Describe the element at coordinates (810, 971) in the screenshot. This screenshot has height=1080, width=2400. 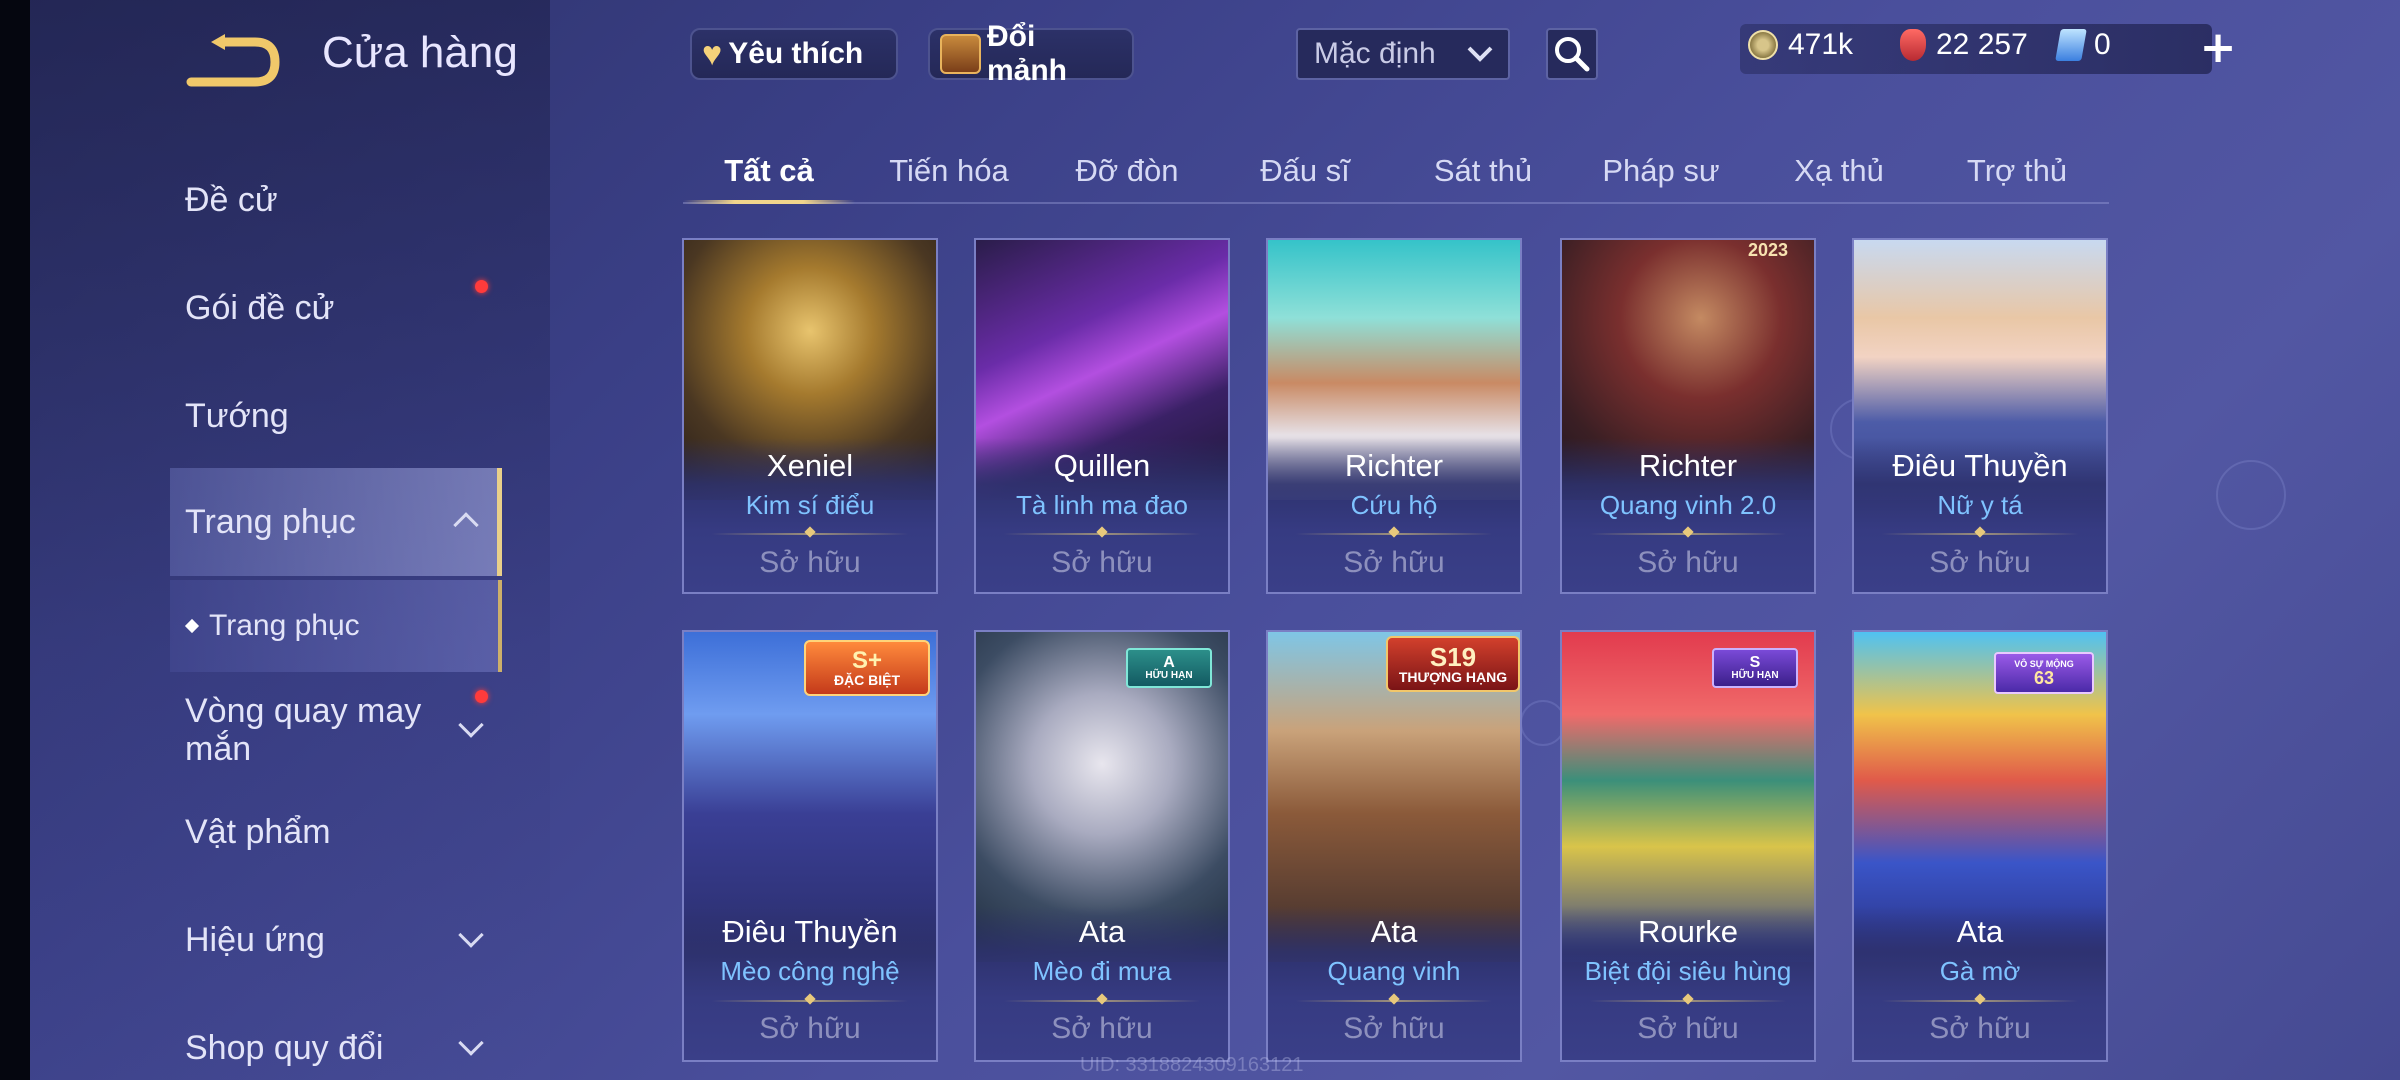
I see `skin-name: Mèo công nghệ` at that location.